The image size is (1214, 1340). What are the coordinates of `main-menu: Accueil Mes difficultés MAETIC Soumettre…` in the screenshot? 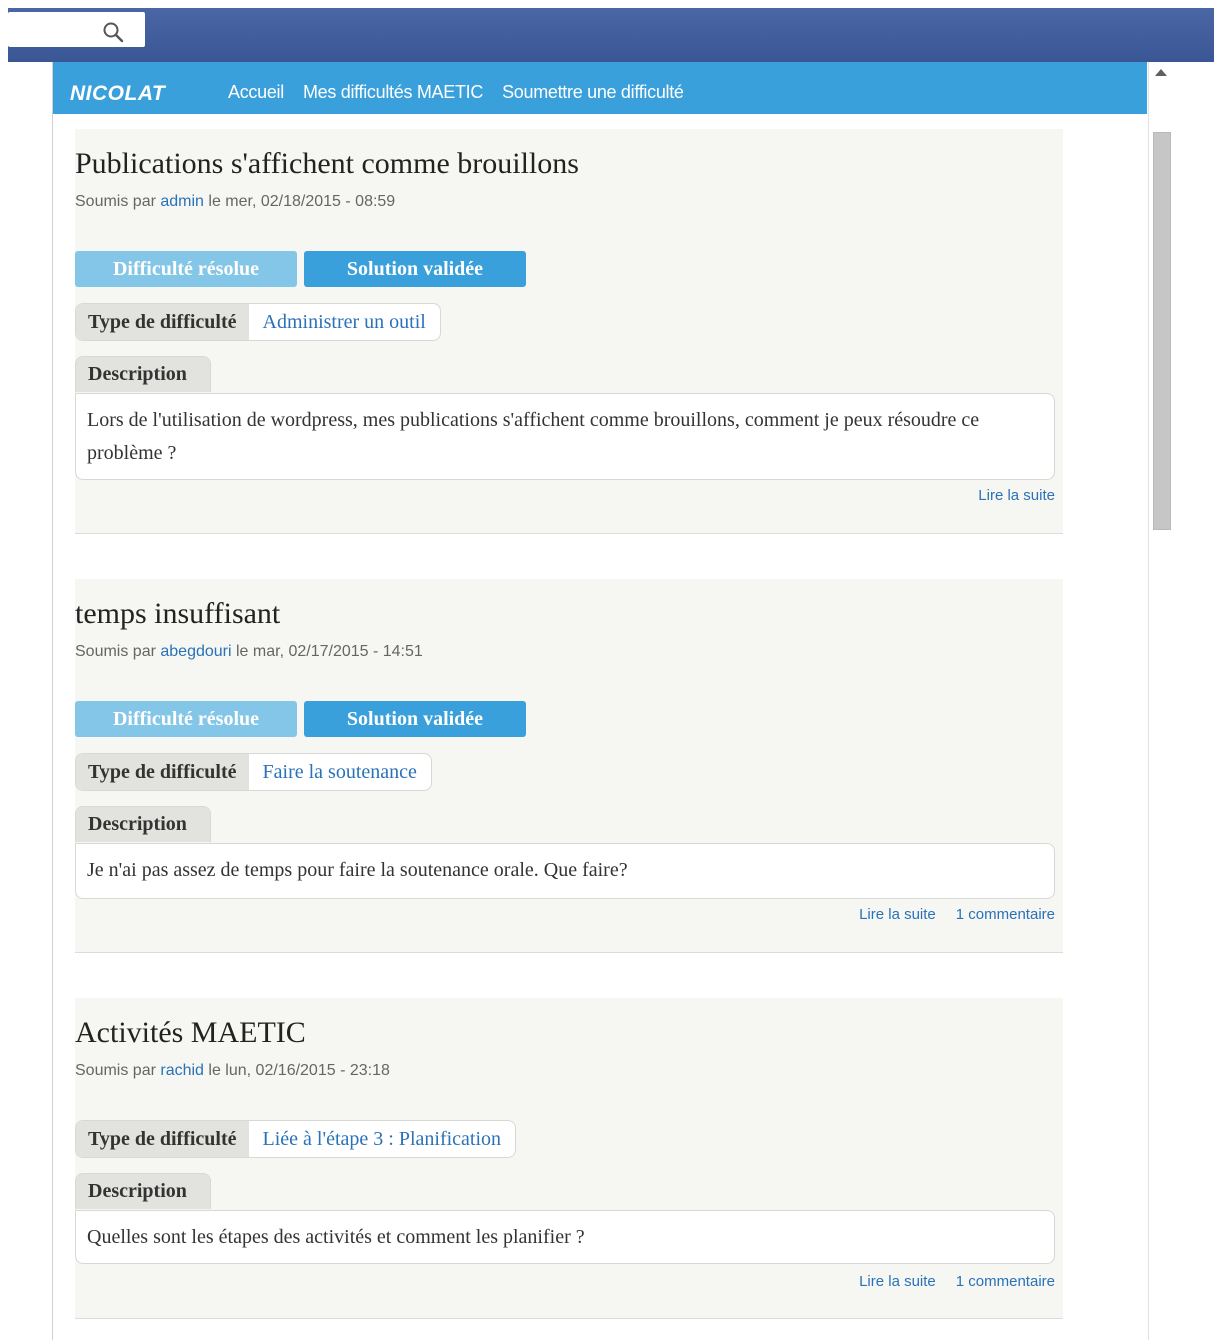 It's located at (456, 92).